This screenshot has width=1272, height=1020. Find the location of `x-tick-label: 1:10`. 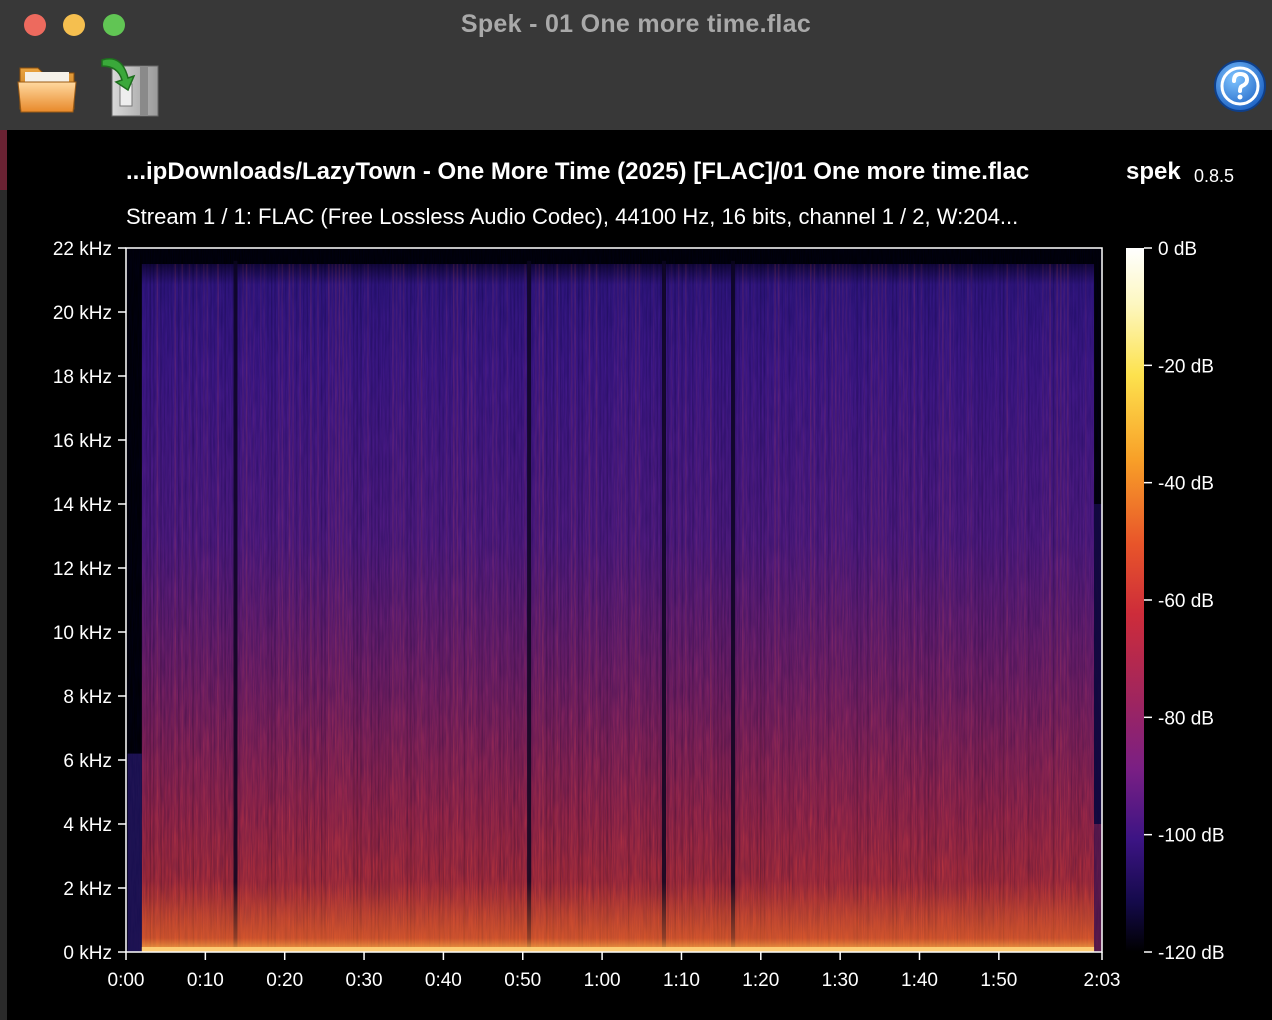

x-tick-label: 1:10 is located at coordinates (681, 980).